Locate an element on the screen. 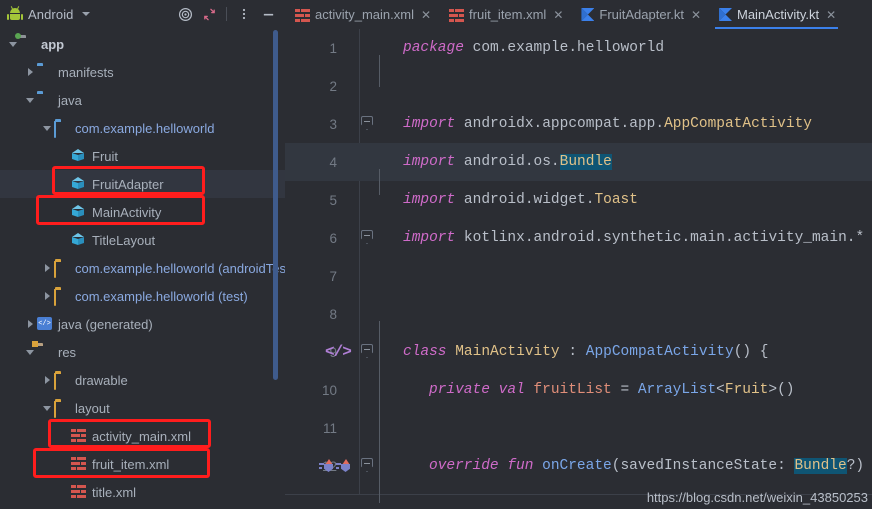 The image size is (872, 509). line-number: 3 is located at coordinates (333, 124).